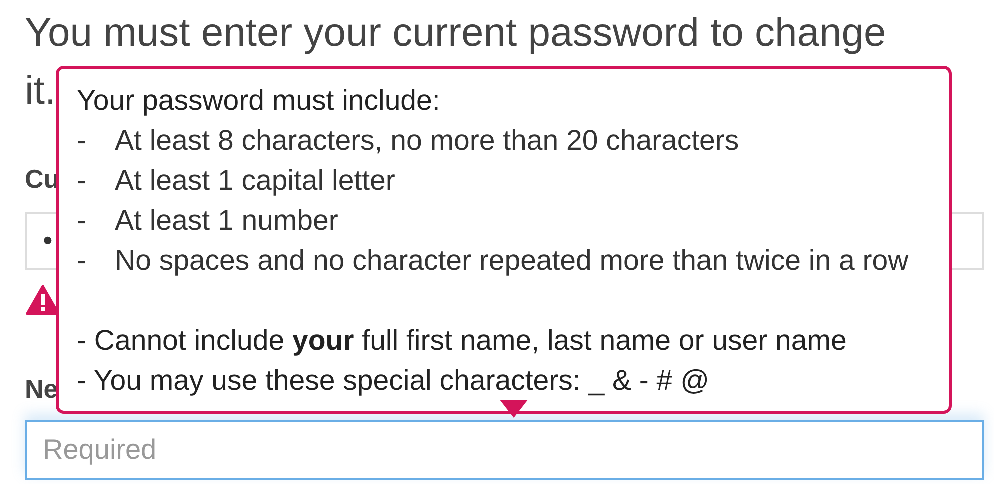  What do you see at coordinates (258, 101) in the screenshot?
I see `tooltip-title: Your password must include:` at bounding box center [258, 101].